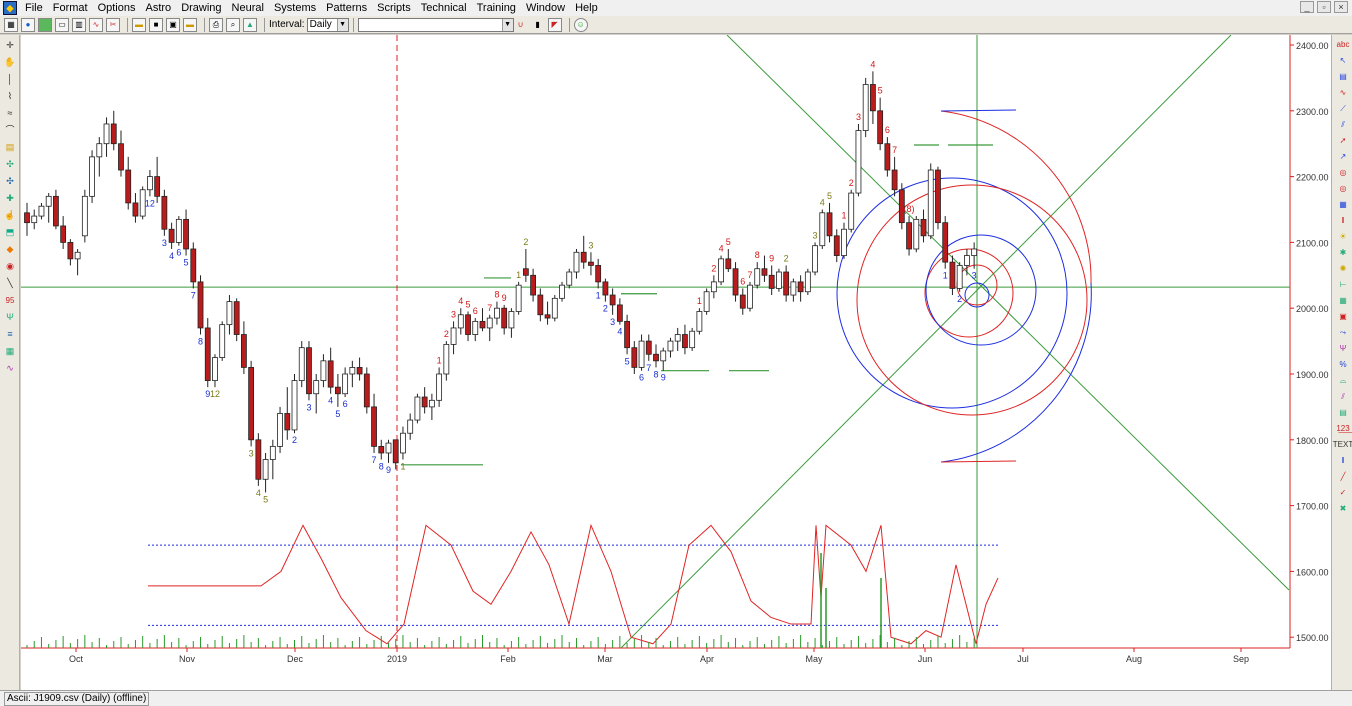 This screenshot has height=706, width=1352. What do you see at coordinates (117, 8) in the screenshot?
I see `menu-options: Options` at bounding box center [117, 8].